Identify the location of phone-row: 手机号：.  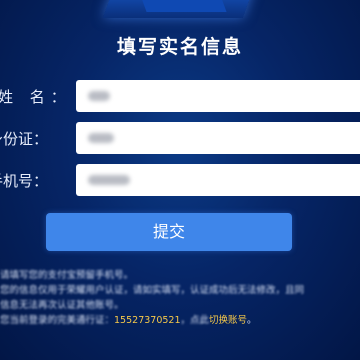
(180, 180).